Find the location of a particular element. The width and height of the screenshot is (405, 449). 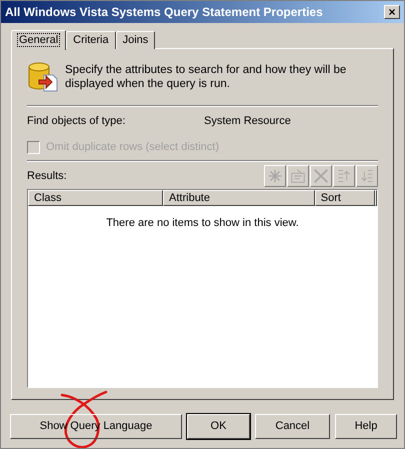

empty-list-message: There are no items to show in this view. is located at coordinates (202, 223).